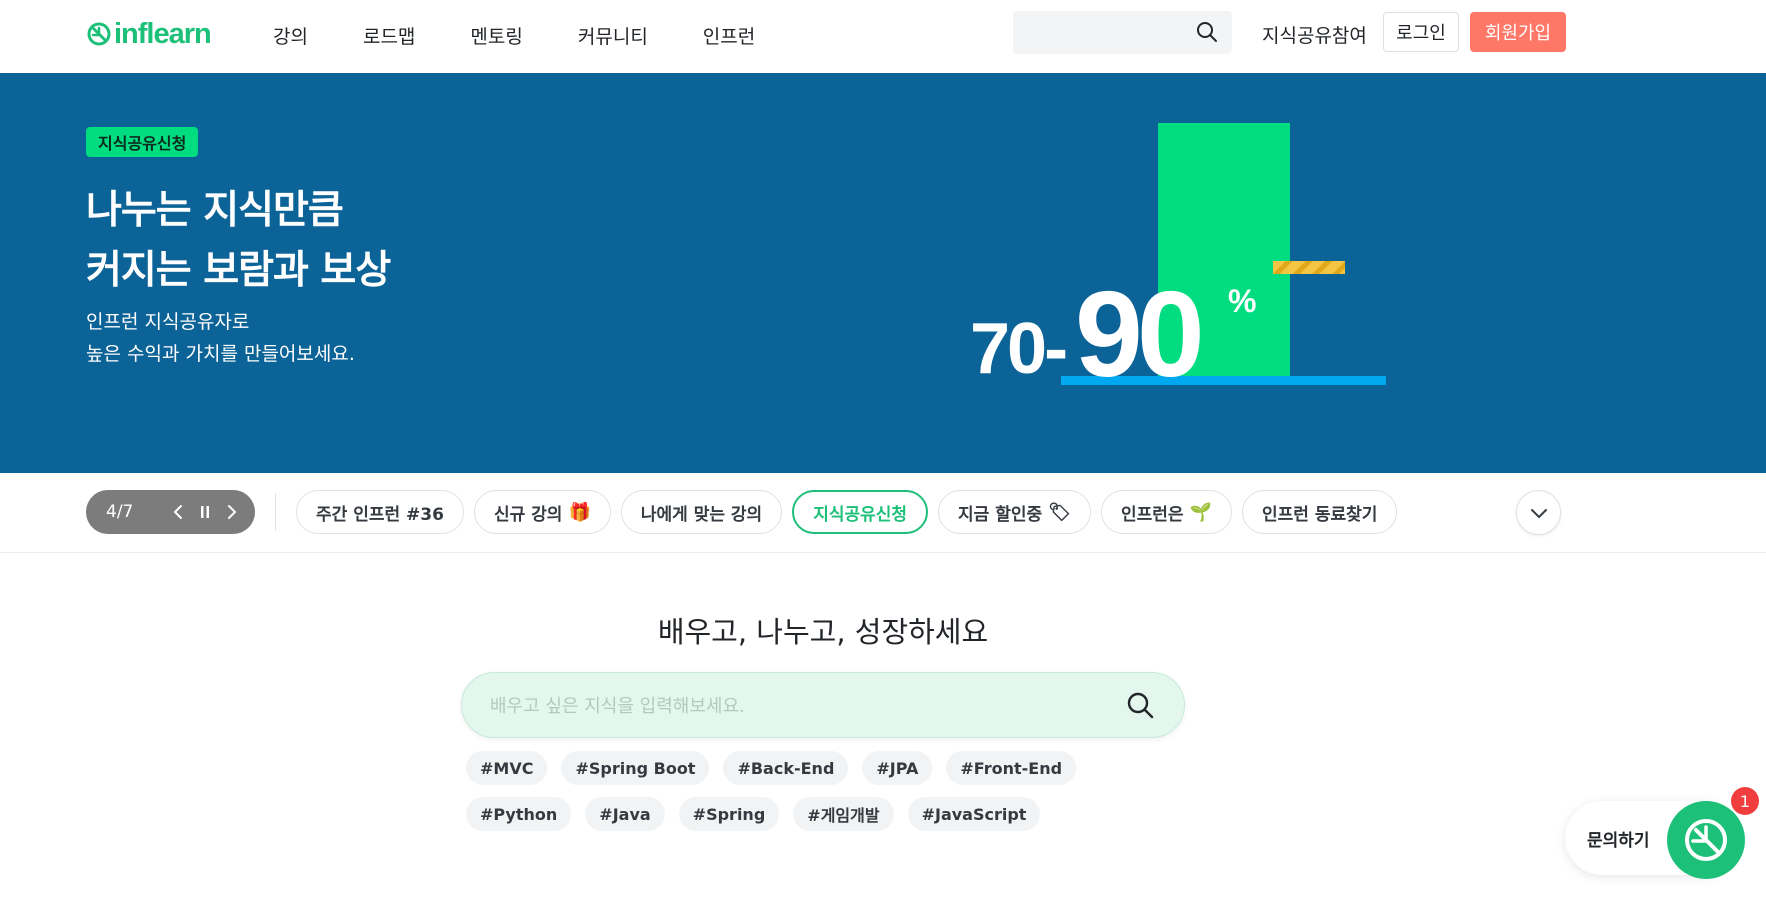  I want to click on percent-sign: %, so click(1242, 301).